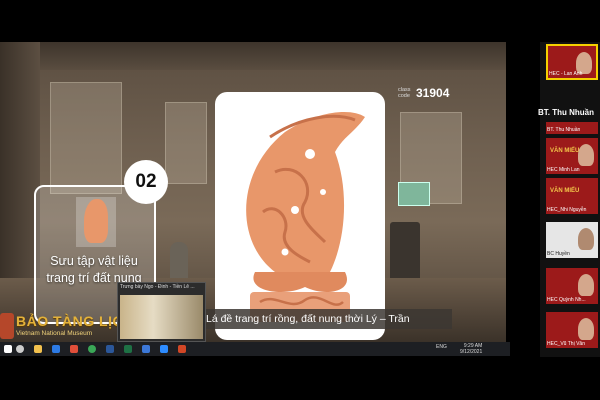 The width and height of the screenshot is (600, 400). What do you see at coordinates (253, 56) in the screenshot?
I see `museum-ceiling` at bounding box center [253, 56].